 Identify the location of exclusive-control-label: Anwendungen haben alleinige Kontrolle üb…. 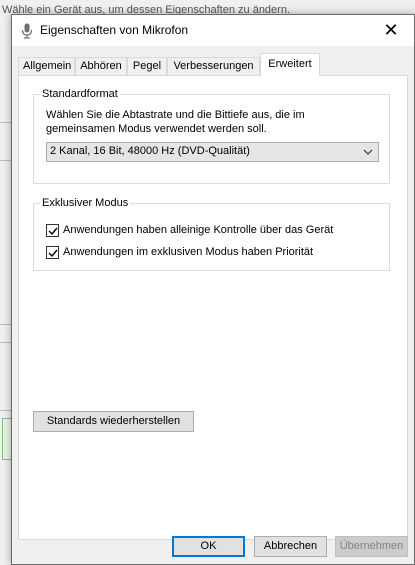
(198, 230).